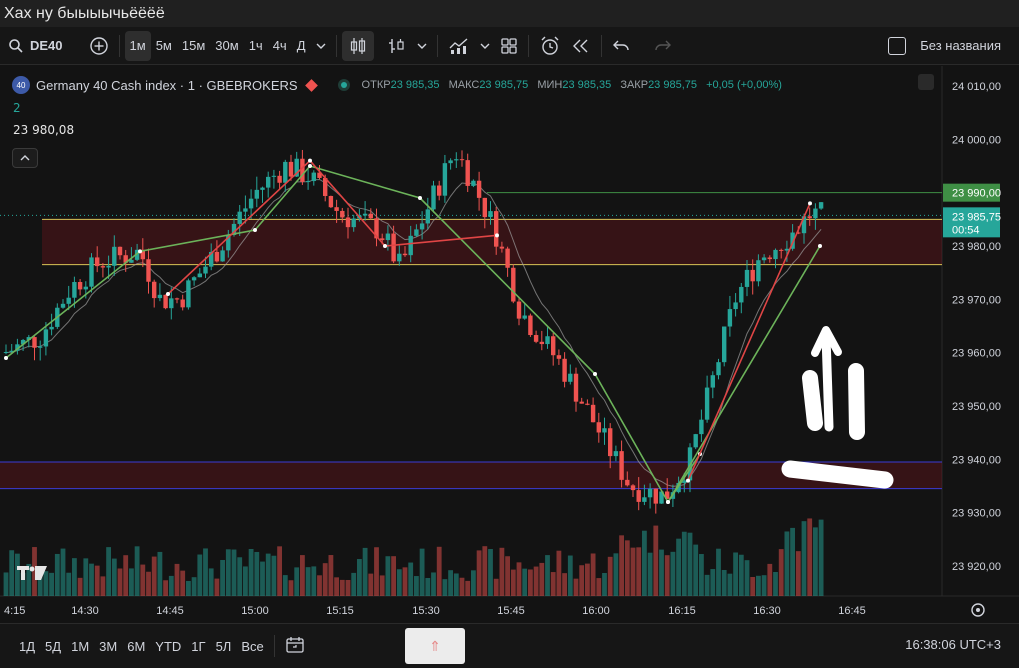 Image resolution: width=1019 pixels, height=668 pixels. Describe the element at coordinates (581, 46) in the screenshot. I see `replay-button` at that location.